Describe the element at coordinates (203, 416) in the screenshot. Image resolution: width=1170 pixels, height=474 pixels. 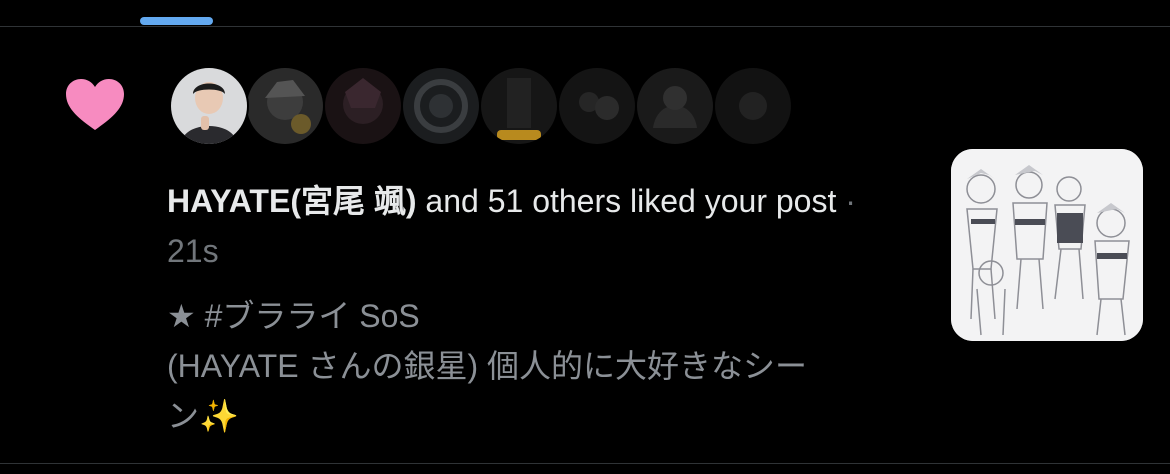
I see `post-line-3: ン✨` at that location.